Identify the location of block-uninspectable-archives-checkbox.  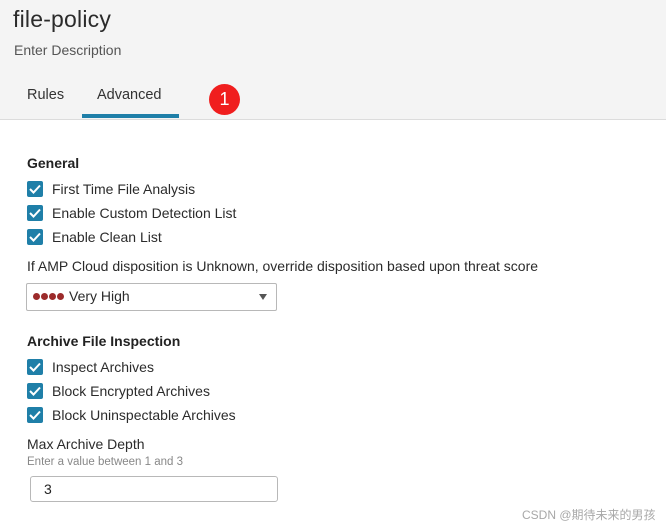
(35, 415).